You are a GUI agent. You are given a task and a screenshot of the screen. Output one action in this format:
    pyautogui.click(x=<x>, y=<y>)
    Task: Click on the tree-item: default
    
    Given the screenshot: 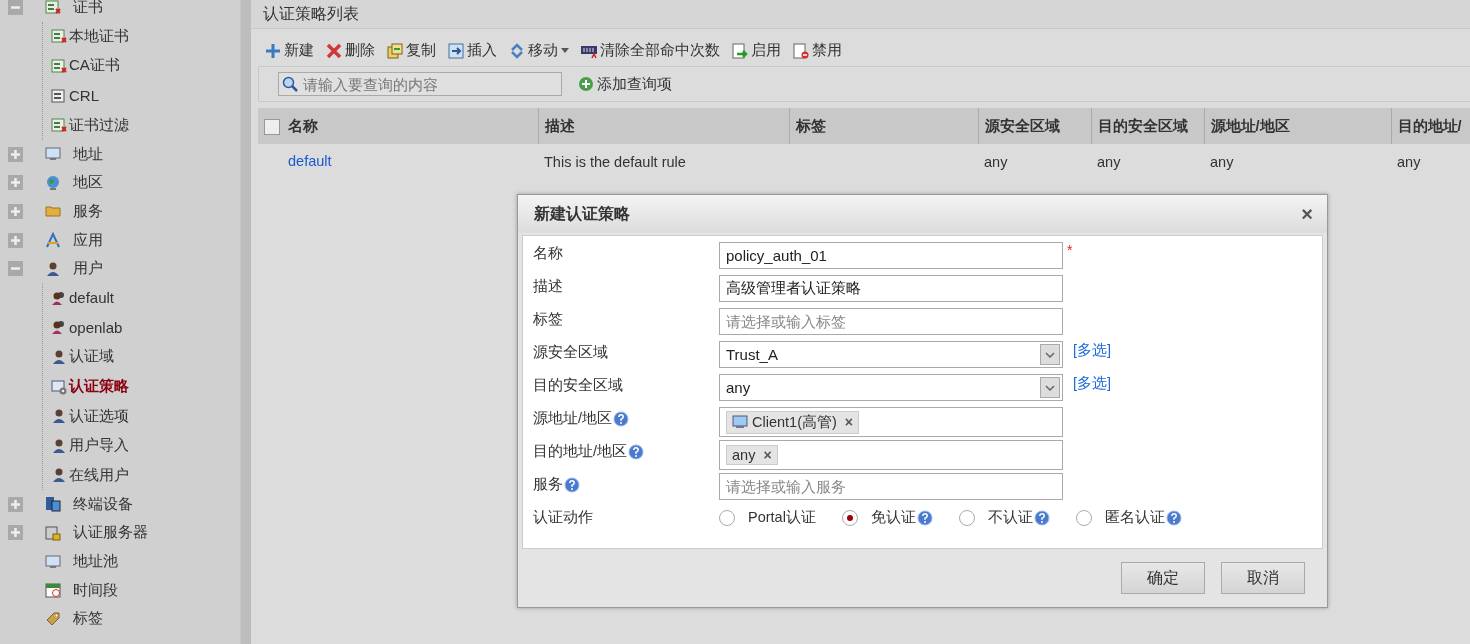 What is the action you would take?
    pyautogui.click(x=92, y=298)
    